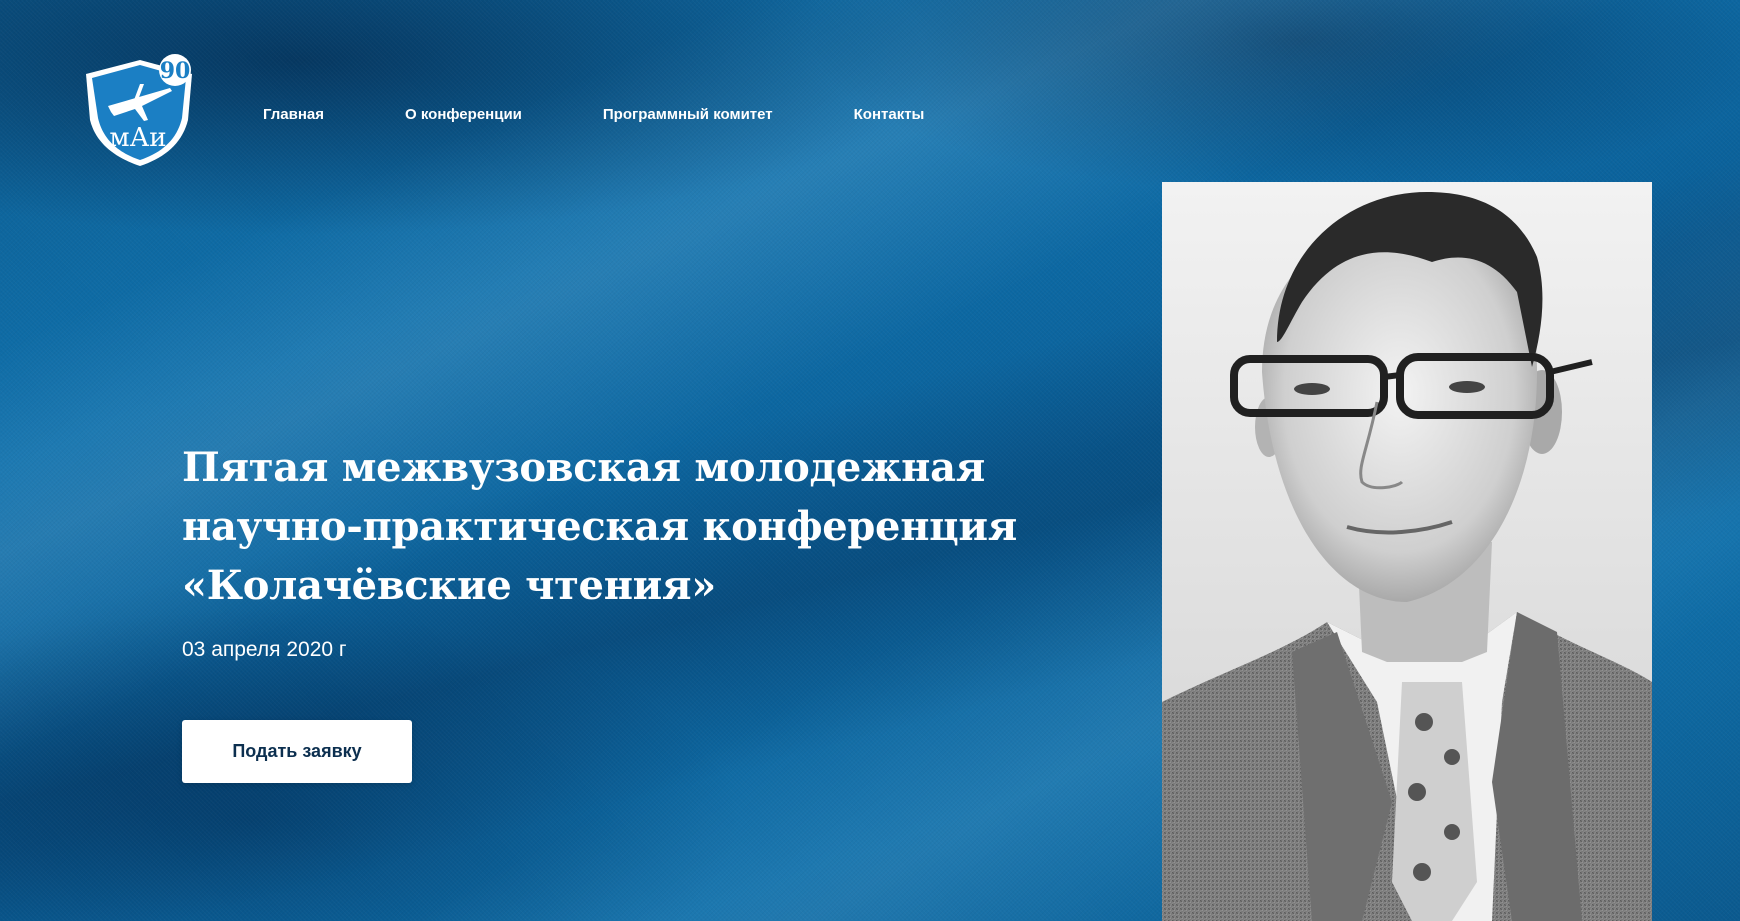  Describe the element at coordinates (137, 138) in the screenshot. I see `logo-text: мАи` at that location.